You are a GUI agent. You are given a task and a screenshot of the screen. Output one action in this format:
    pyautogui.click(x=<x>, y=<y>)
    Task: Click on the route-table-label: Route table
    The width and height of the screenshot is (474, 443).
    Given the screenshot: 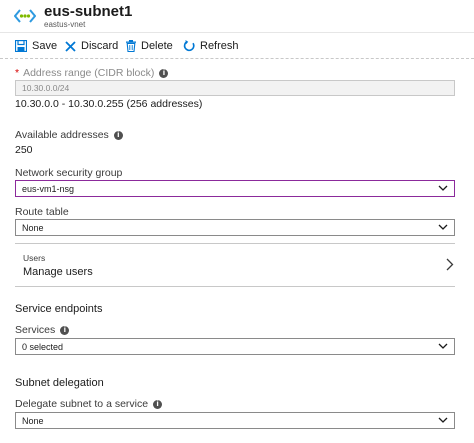 What is the action you would take?
    pyautogui.click(x=42, y=212)
    